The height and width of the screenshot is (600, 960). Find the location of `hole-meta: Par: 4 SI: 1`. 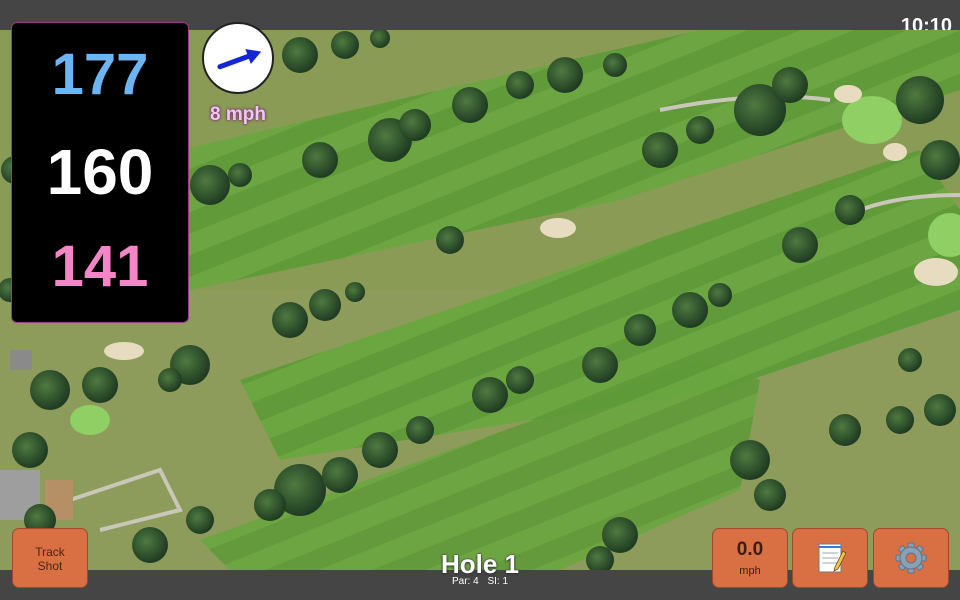

hole-meta: Par: 4 SI: 1 is located at coordinates (480, 581).